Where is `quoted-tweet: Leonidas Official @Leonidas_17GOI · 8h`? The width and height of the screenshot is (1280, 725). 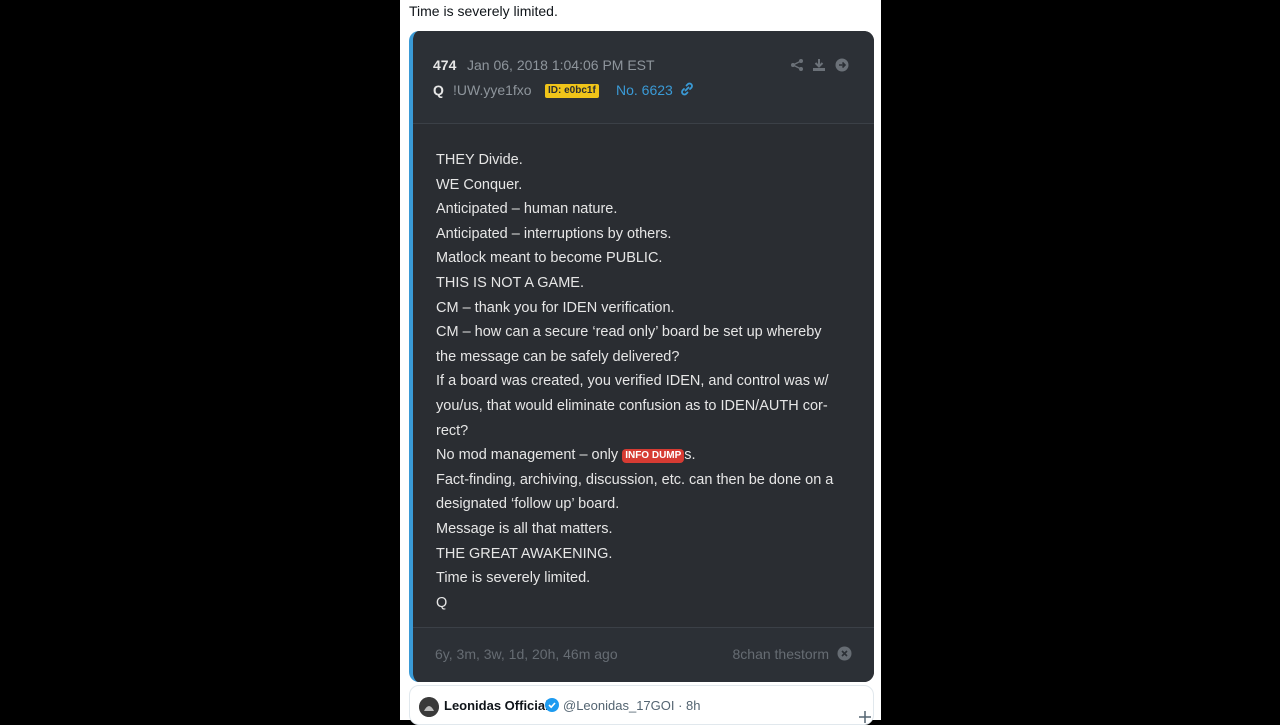
quoted-tweet: Leonidas Official @Leonidas_17GOI · 8h is located at coordinates (641, 705).